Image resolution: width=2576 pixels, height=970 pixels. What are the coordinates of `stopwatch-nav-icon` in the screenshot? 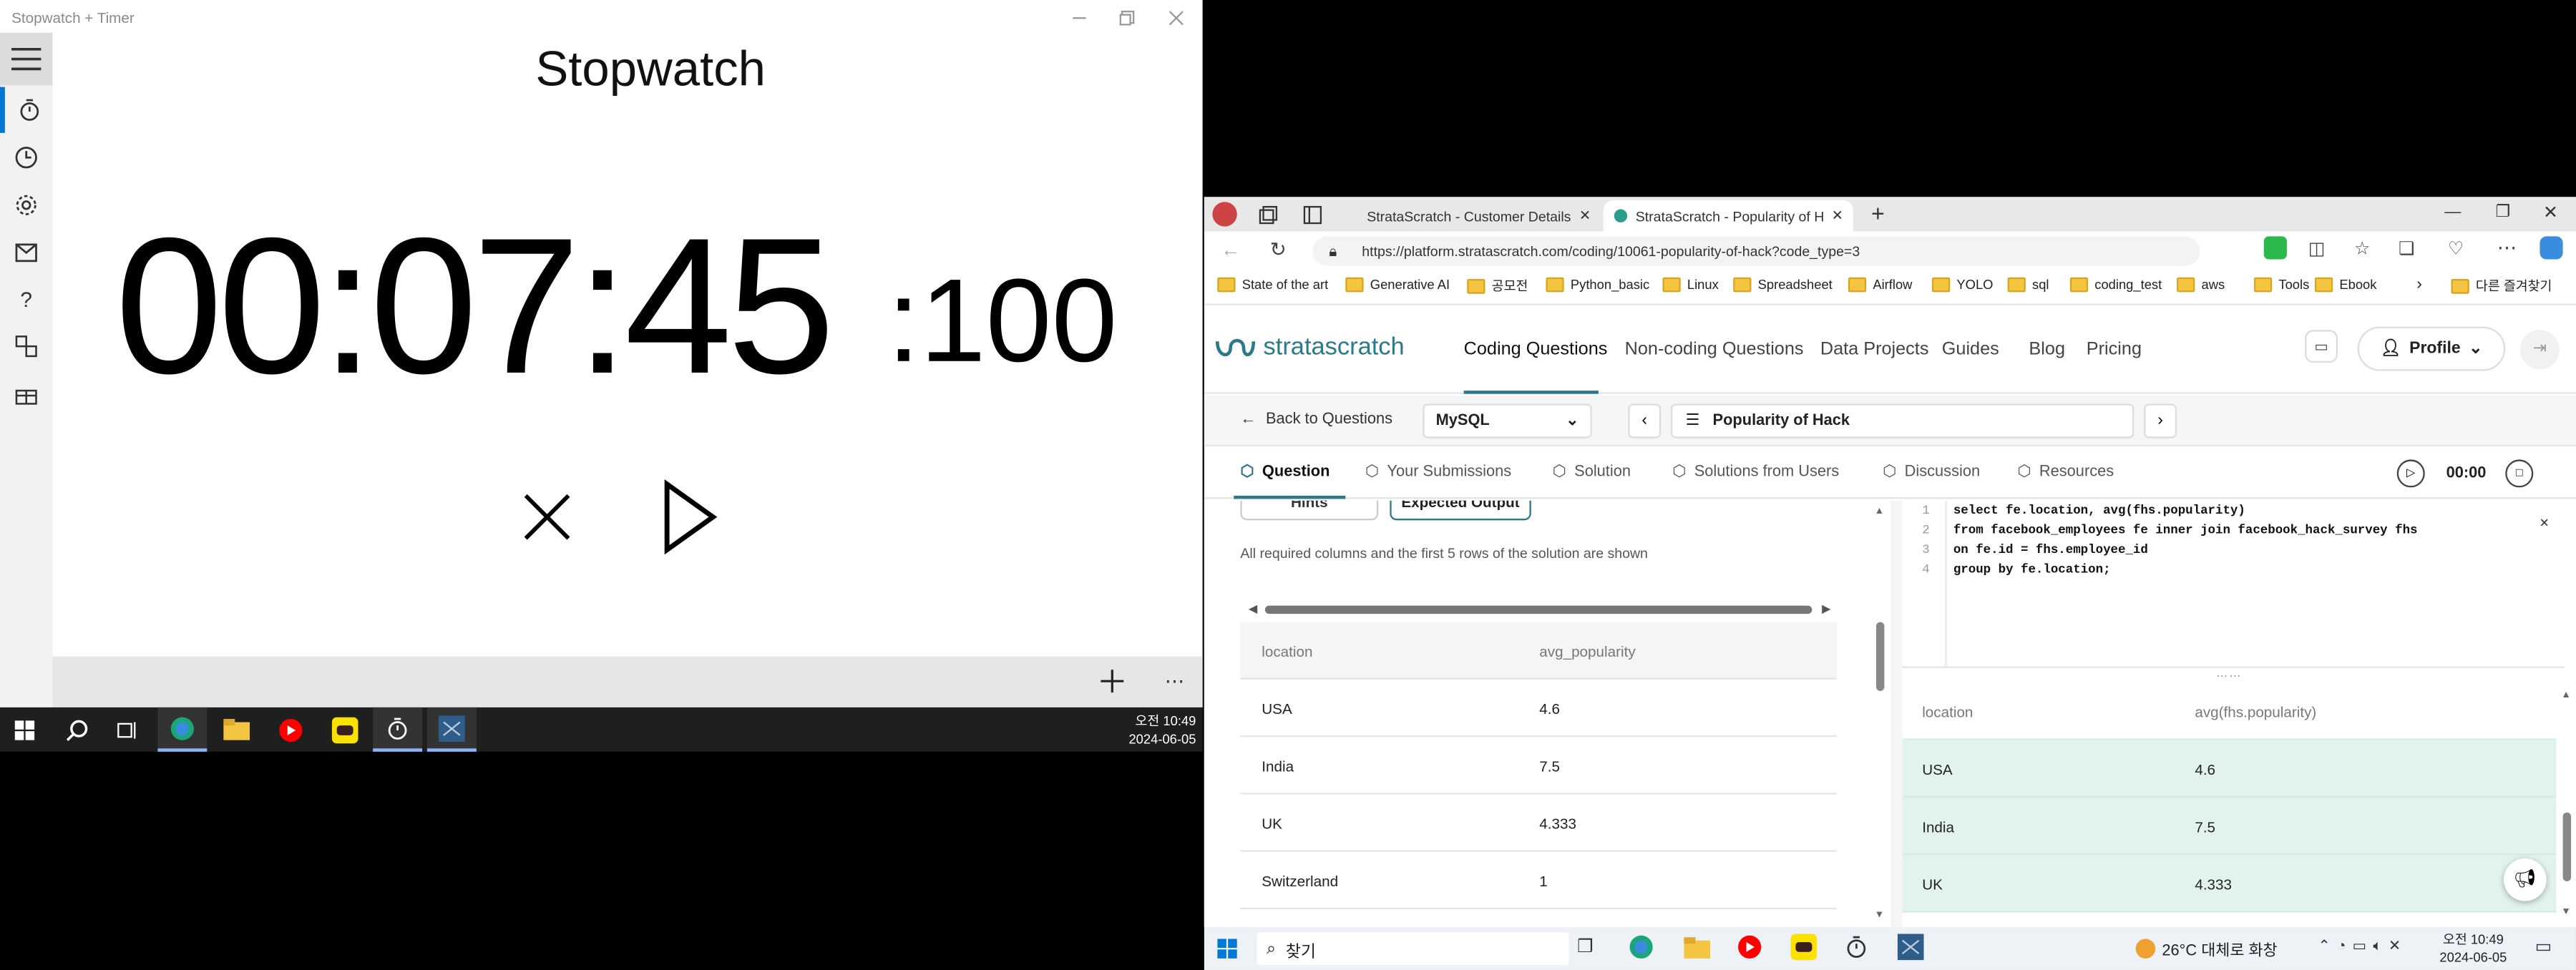 It's located at (26, 110).